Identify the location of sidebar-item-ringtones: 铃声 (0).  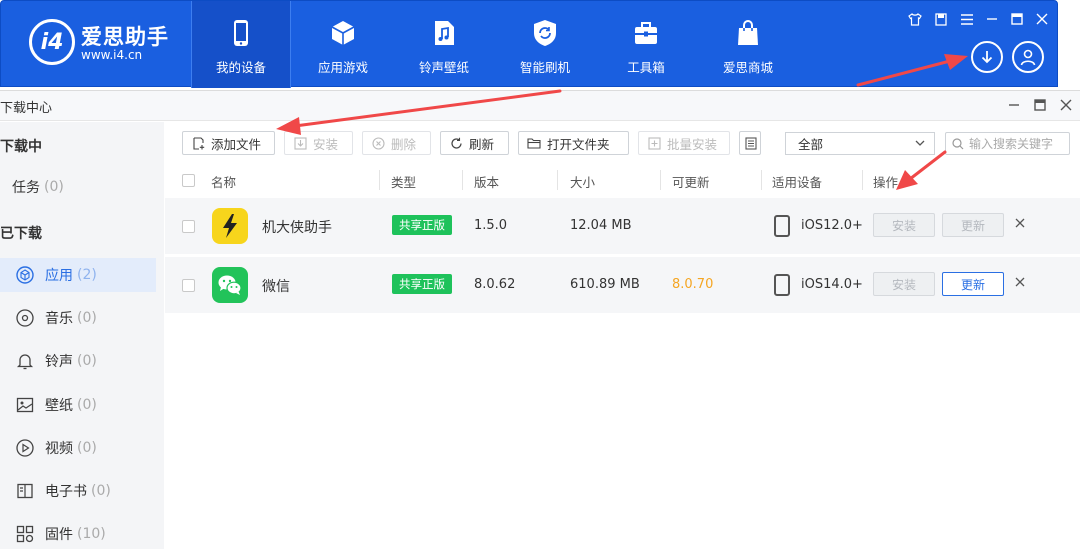
(78, 361).